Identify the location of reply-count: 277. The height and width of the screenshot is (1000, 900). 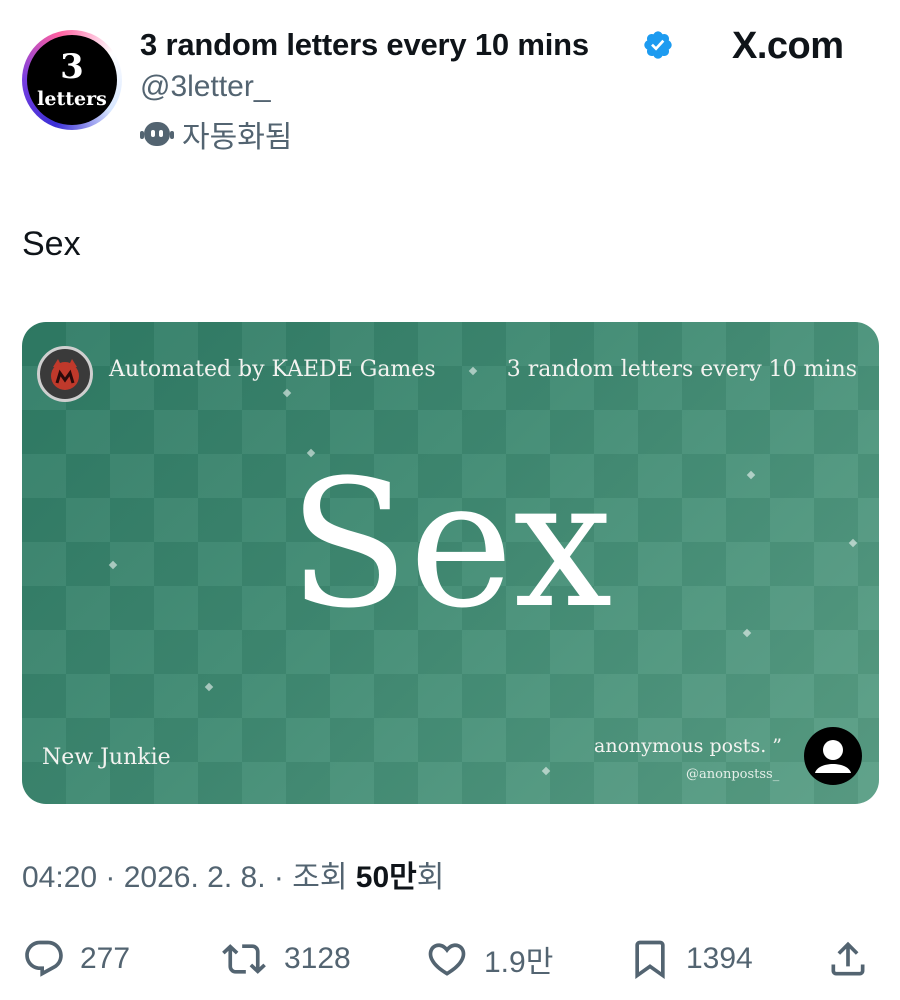
(105, 958).